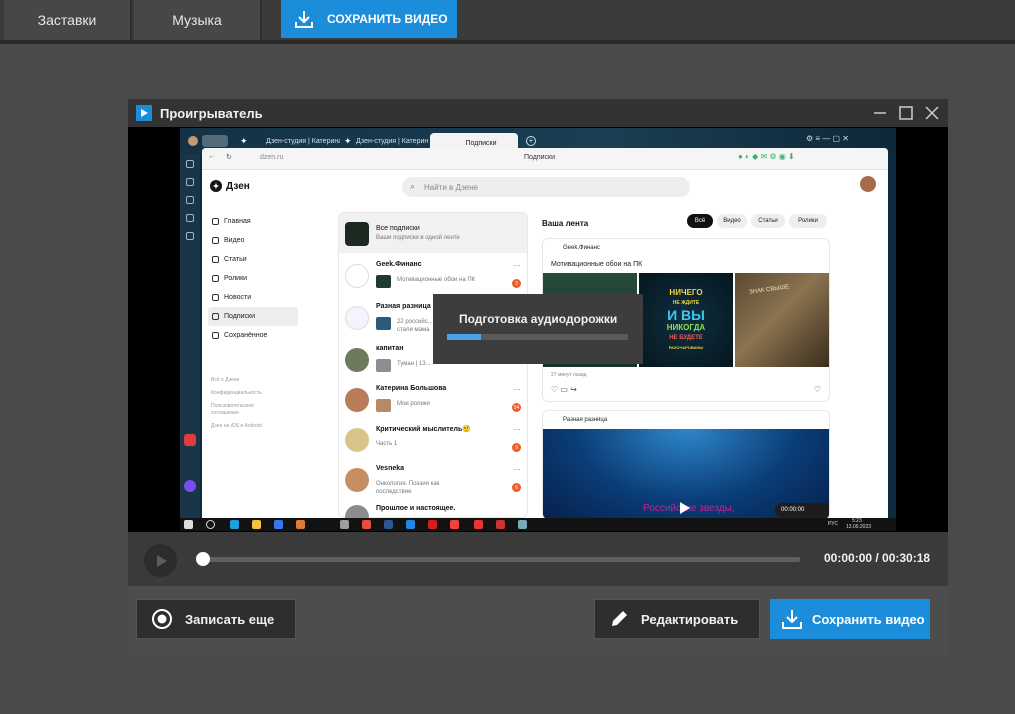 Image resolution: width=1015 pixels, height=714 pixels. I want to click on sub-desc: Ваши подписки в одной ленте, so click(418, 238).